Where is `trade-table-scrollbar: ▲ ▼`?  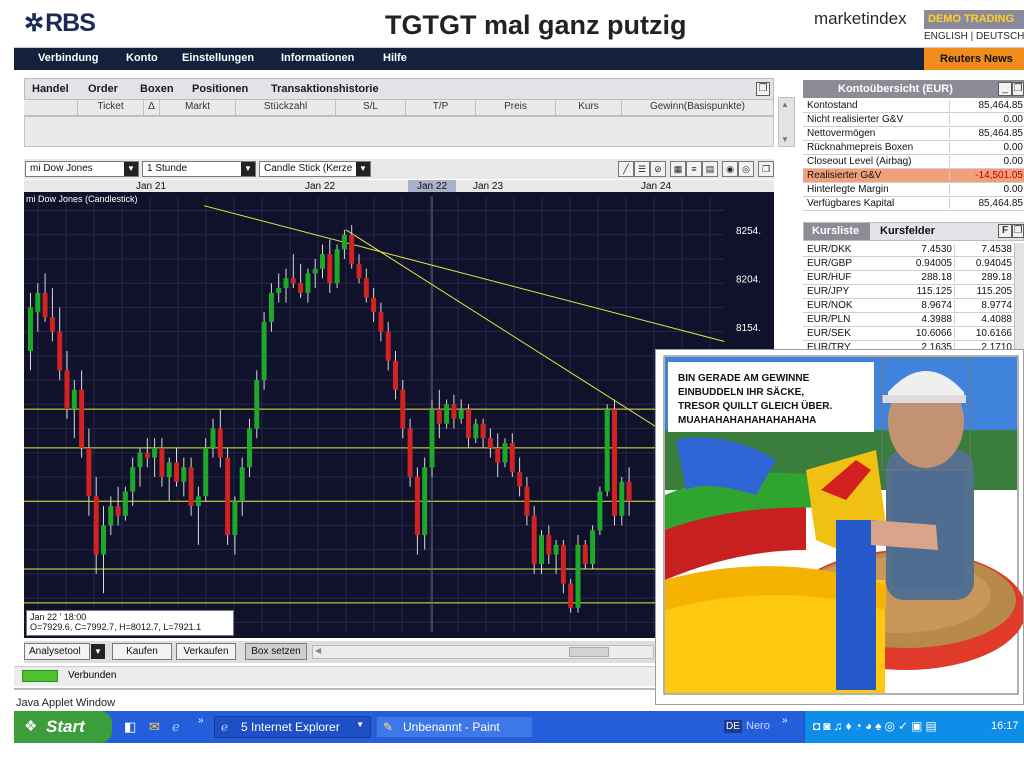 trade-table-scrollbar: ▲ ▼ is located at coordinates (786, 122).